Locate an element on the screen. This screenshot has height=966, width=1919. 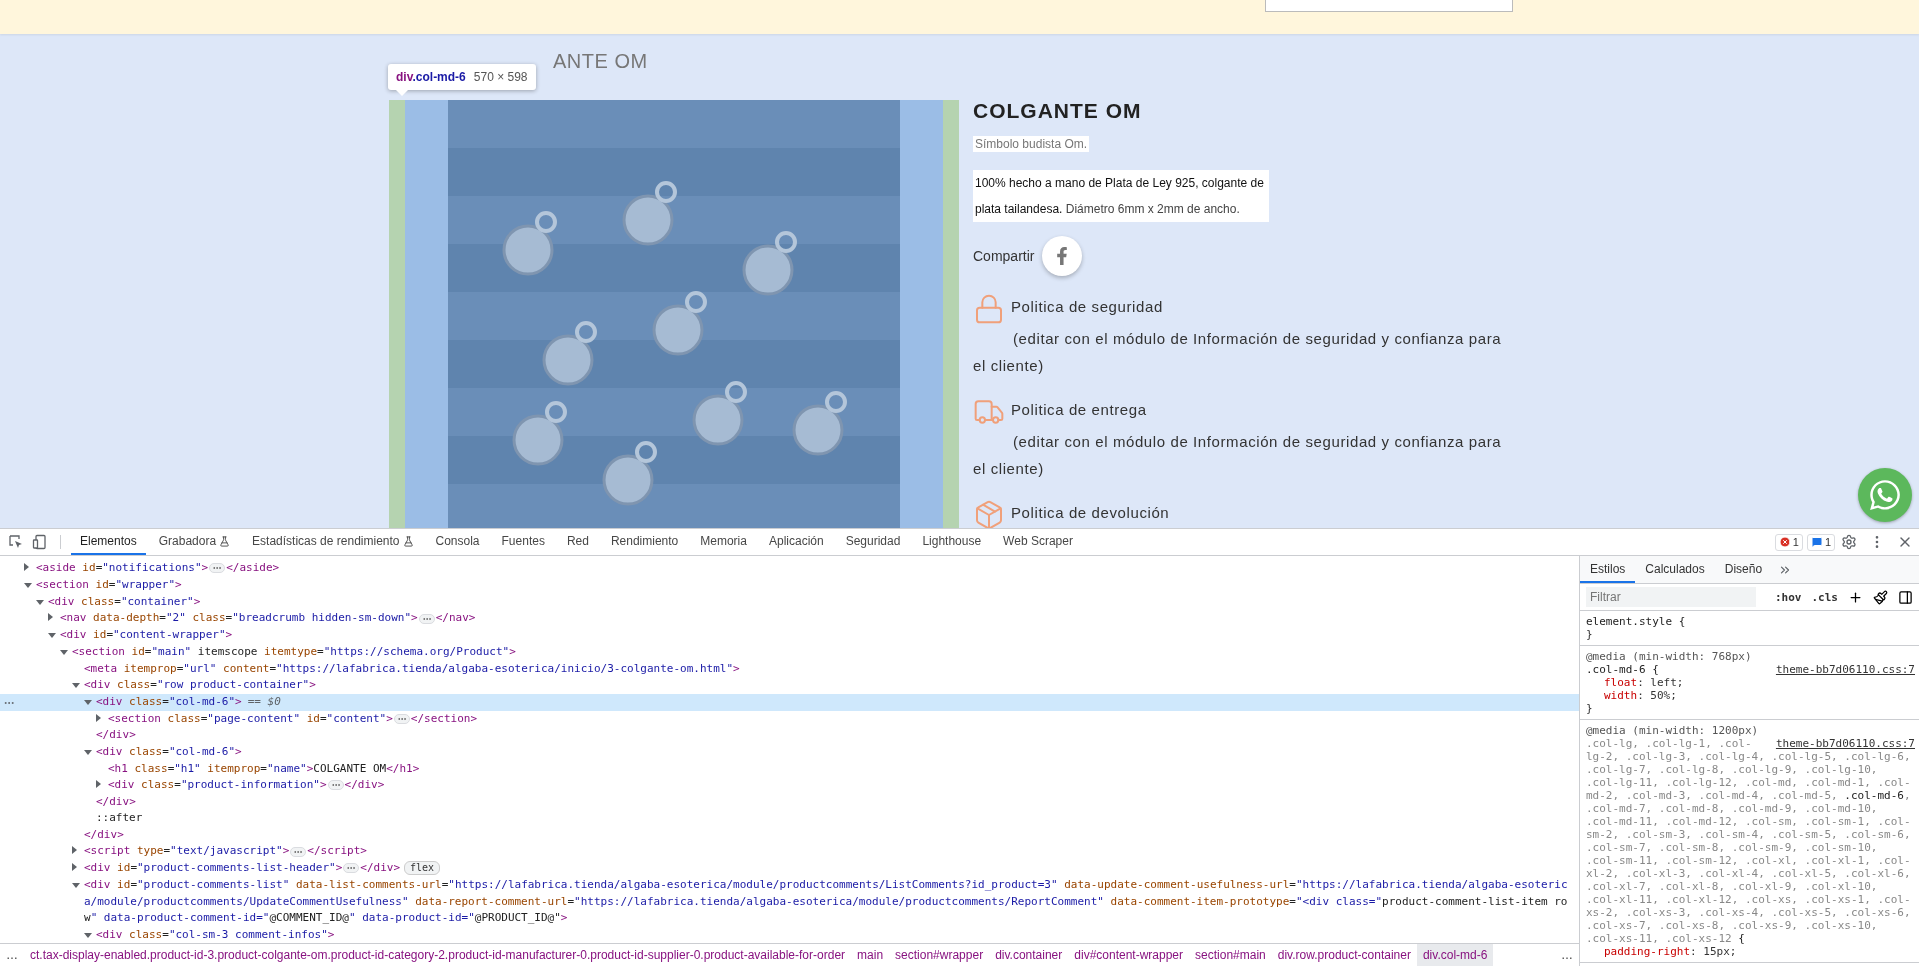
selection-marker: == $0 is located at coordinates (264, 701).